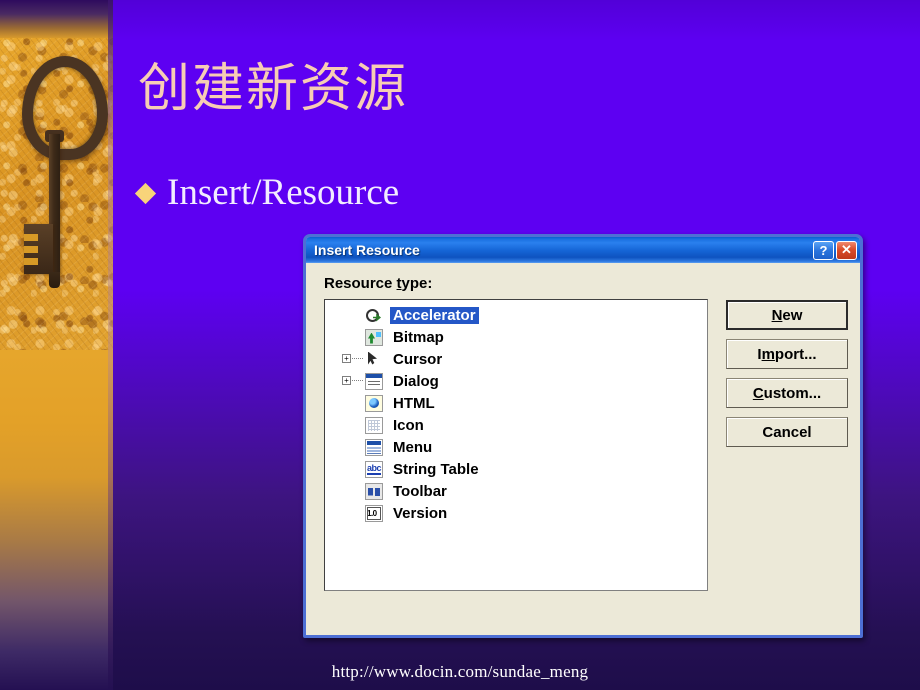 This screenshot has height=690, width=920. What do you see at coordinates (516, 381) in the screenshot?
I see `list-item: + Dialog` at bounding box center [516, 381].